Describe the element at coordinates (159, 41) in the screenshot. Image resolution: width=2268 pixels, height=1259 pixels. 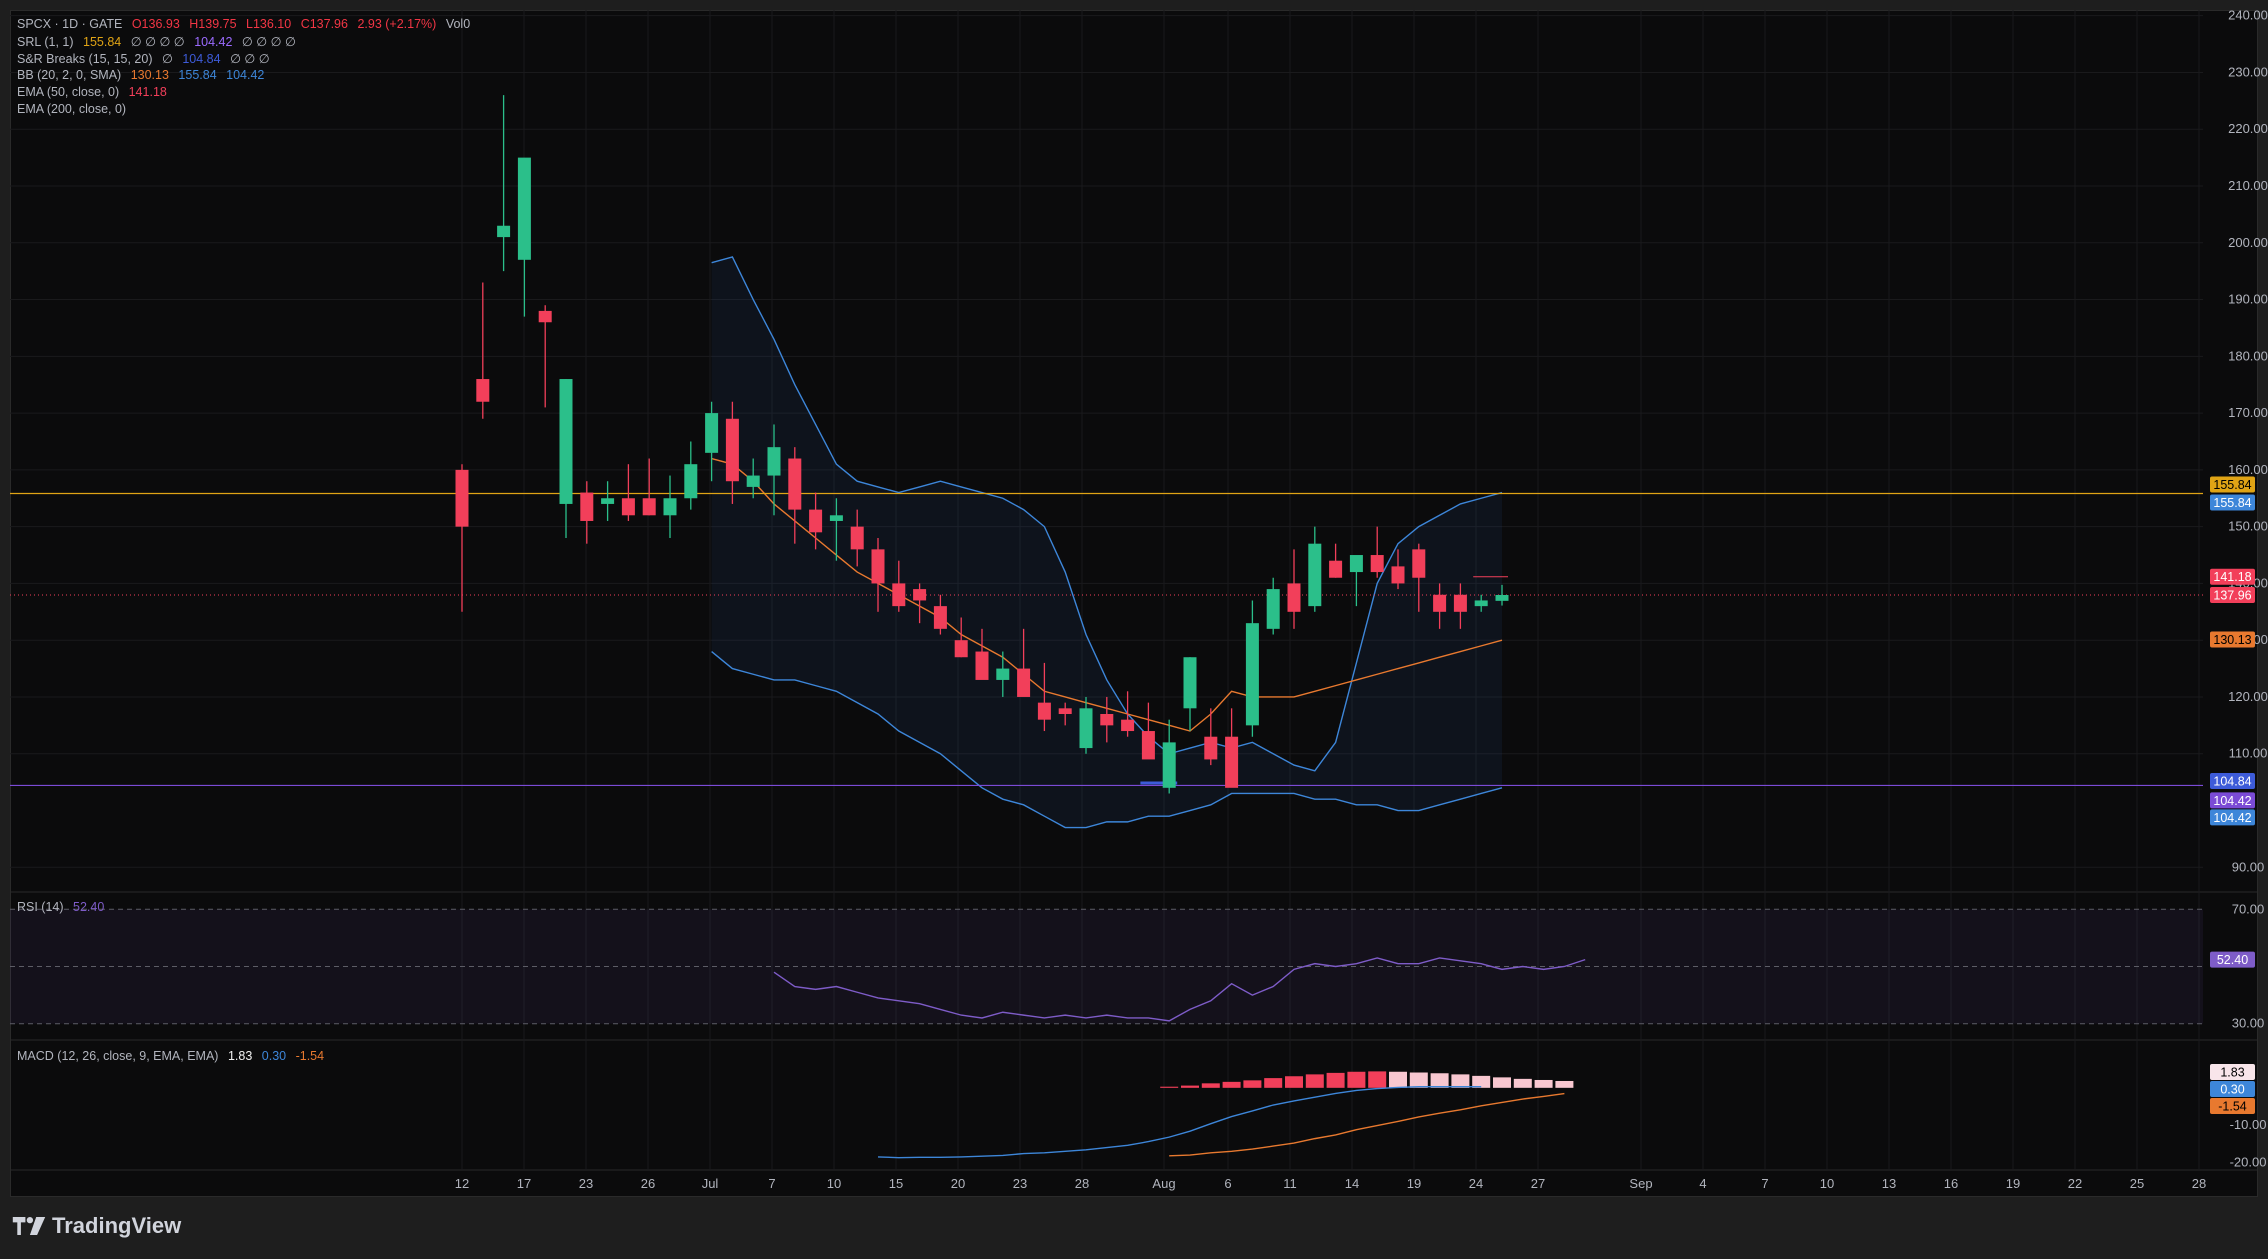
I see `legend-srl: SRL (1, 1) 155.84 ∅ ∅ ∅ ∅ 104.42 ∅ ∅ ∅ ∅` at that location.